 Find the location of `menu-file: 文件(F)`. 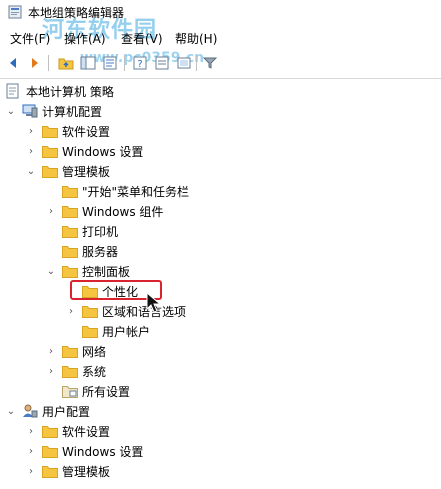

menu-file: 文件(F) is located at coordinates (30, 38).